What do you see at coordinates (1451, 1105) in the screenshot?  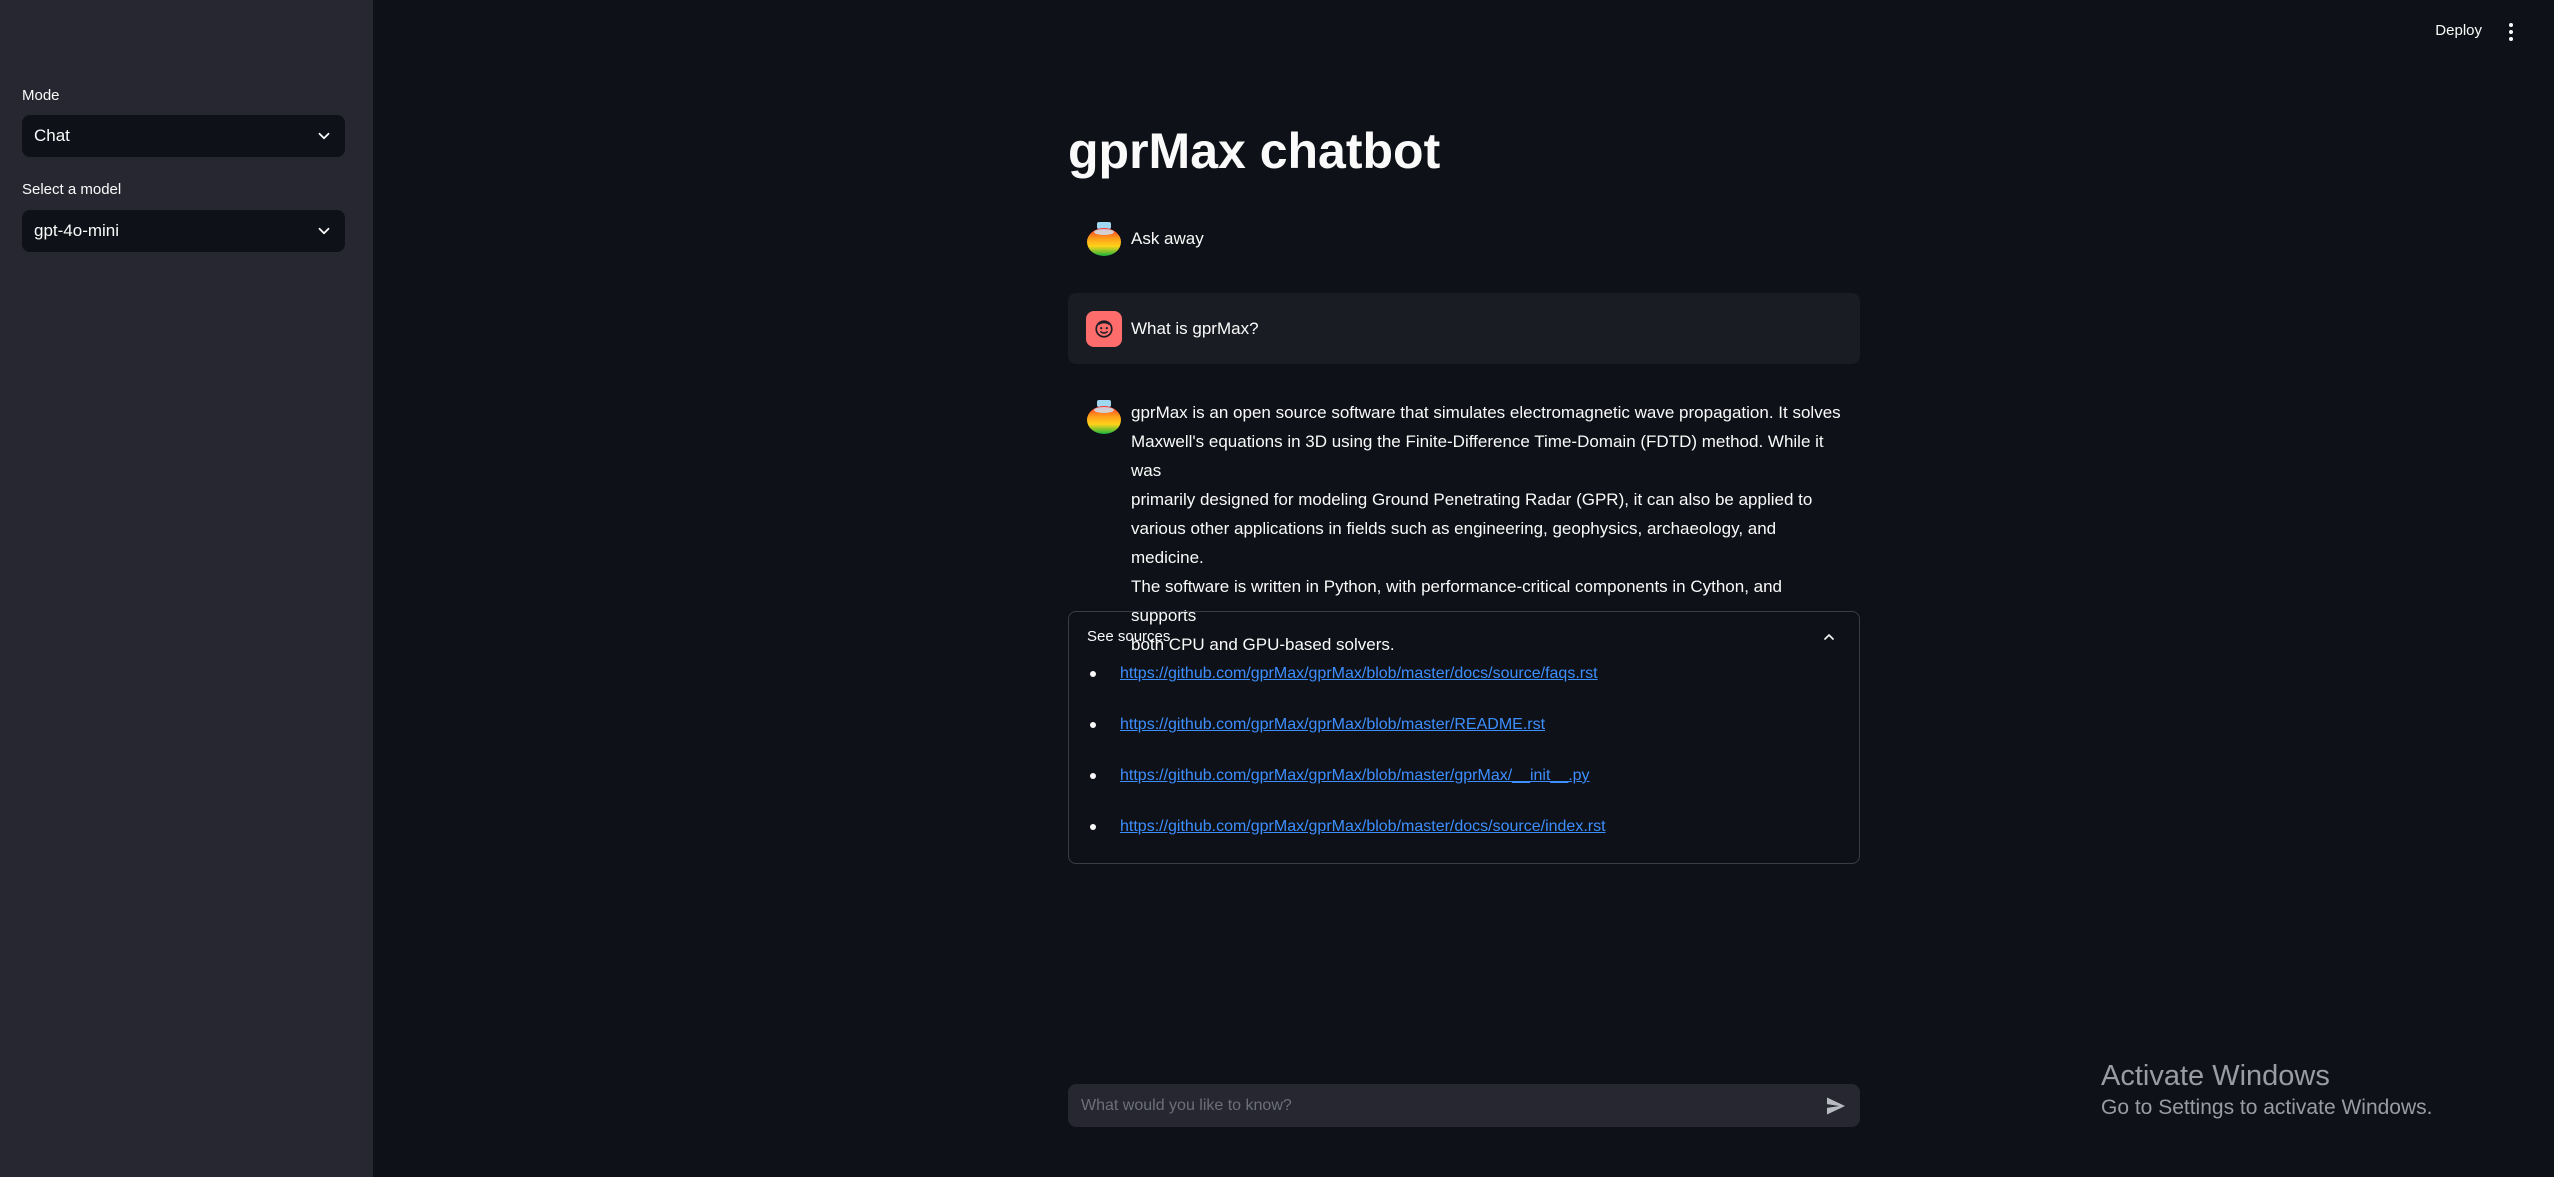 I see `chat-input` at bounding box center [1451, 1105].